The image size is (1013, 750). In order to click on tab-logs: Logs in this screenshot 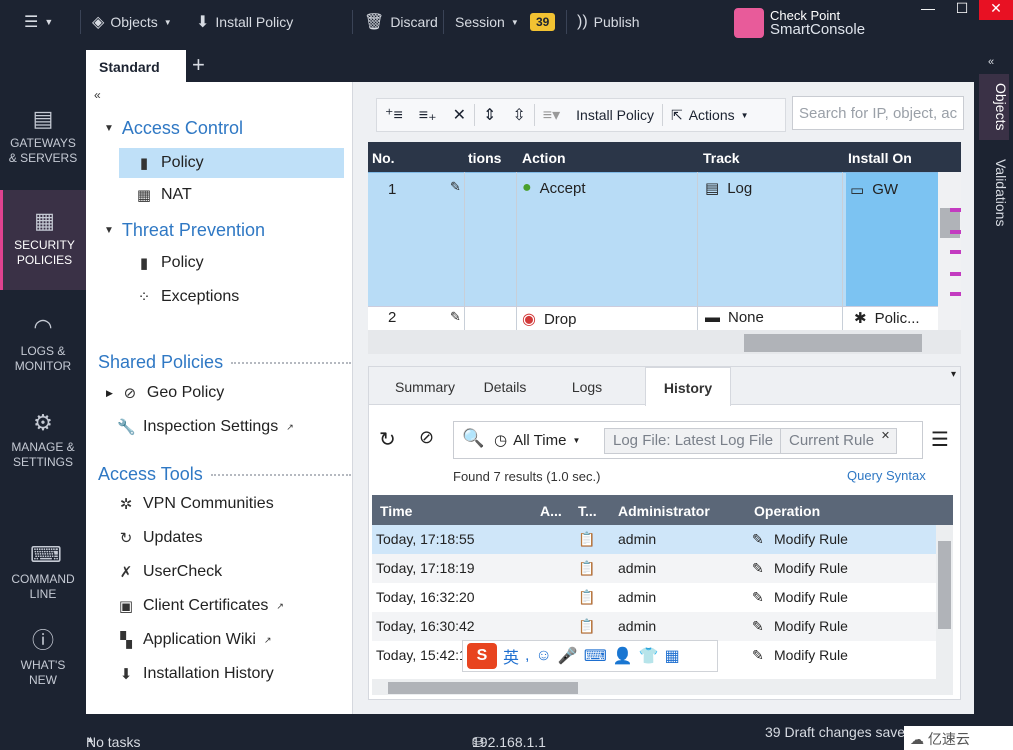, I will do `click(587, 386)`.